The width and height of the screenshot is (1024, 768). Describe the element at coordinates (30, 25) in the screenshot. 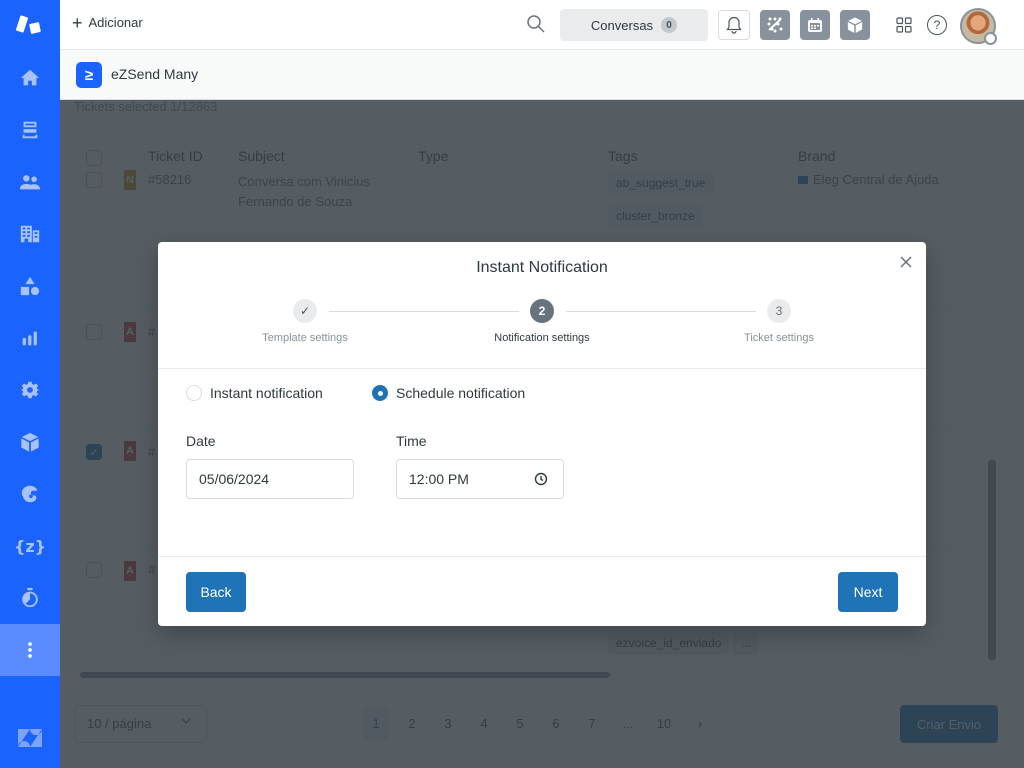

I see `zendesk-logo-icon` at that location.